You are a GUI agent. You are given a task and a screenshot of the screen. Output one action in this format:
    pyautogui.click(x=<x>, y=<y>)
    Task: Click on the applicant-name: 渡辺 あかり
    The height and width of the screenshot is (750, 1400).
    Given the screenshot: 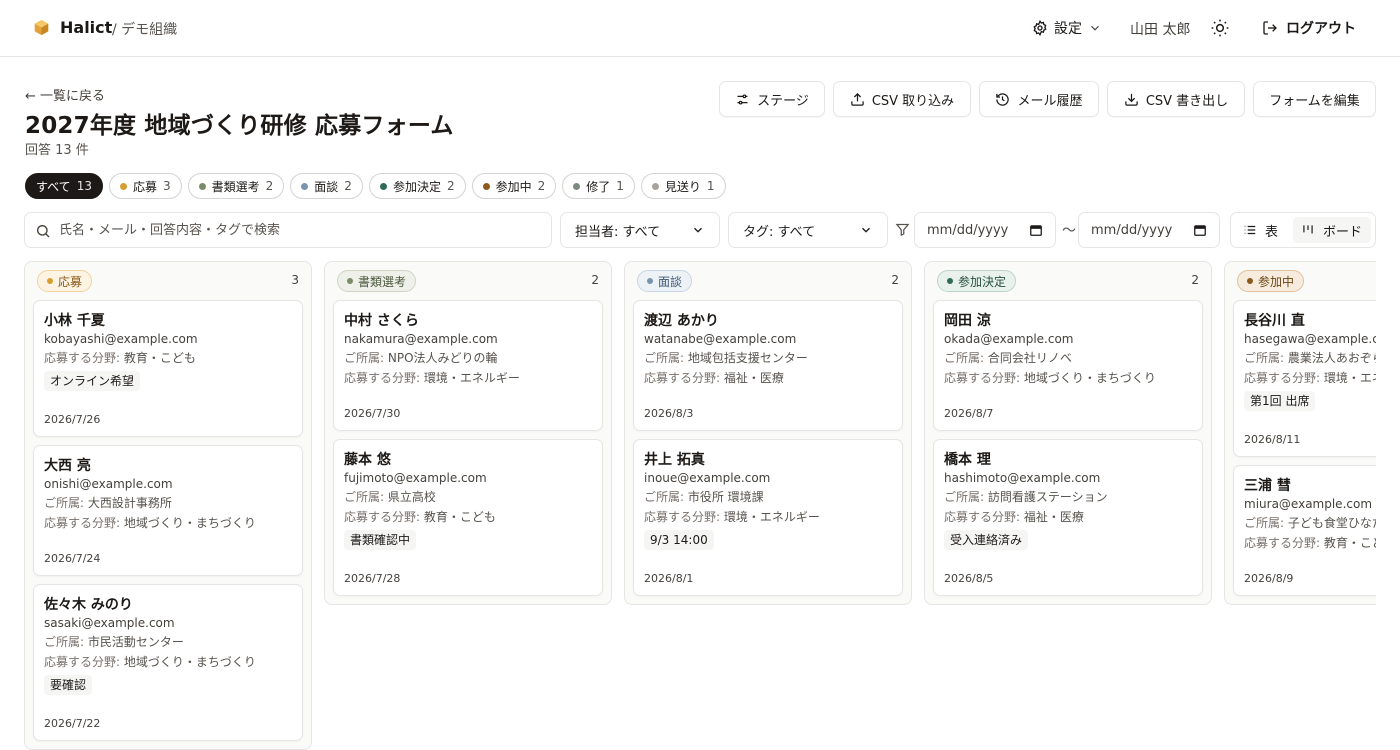 What is the action you would take?
    pyautogui.click(x=681, y=321)
    